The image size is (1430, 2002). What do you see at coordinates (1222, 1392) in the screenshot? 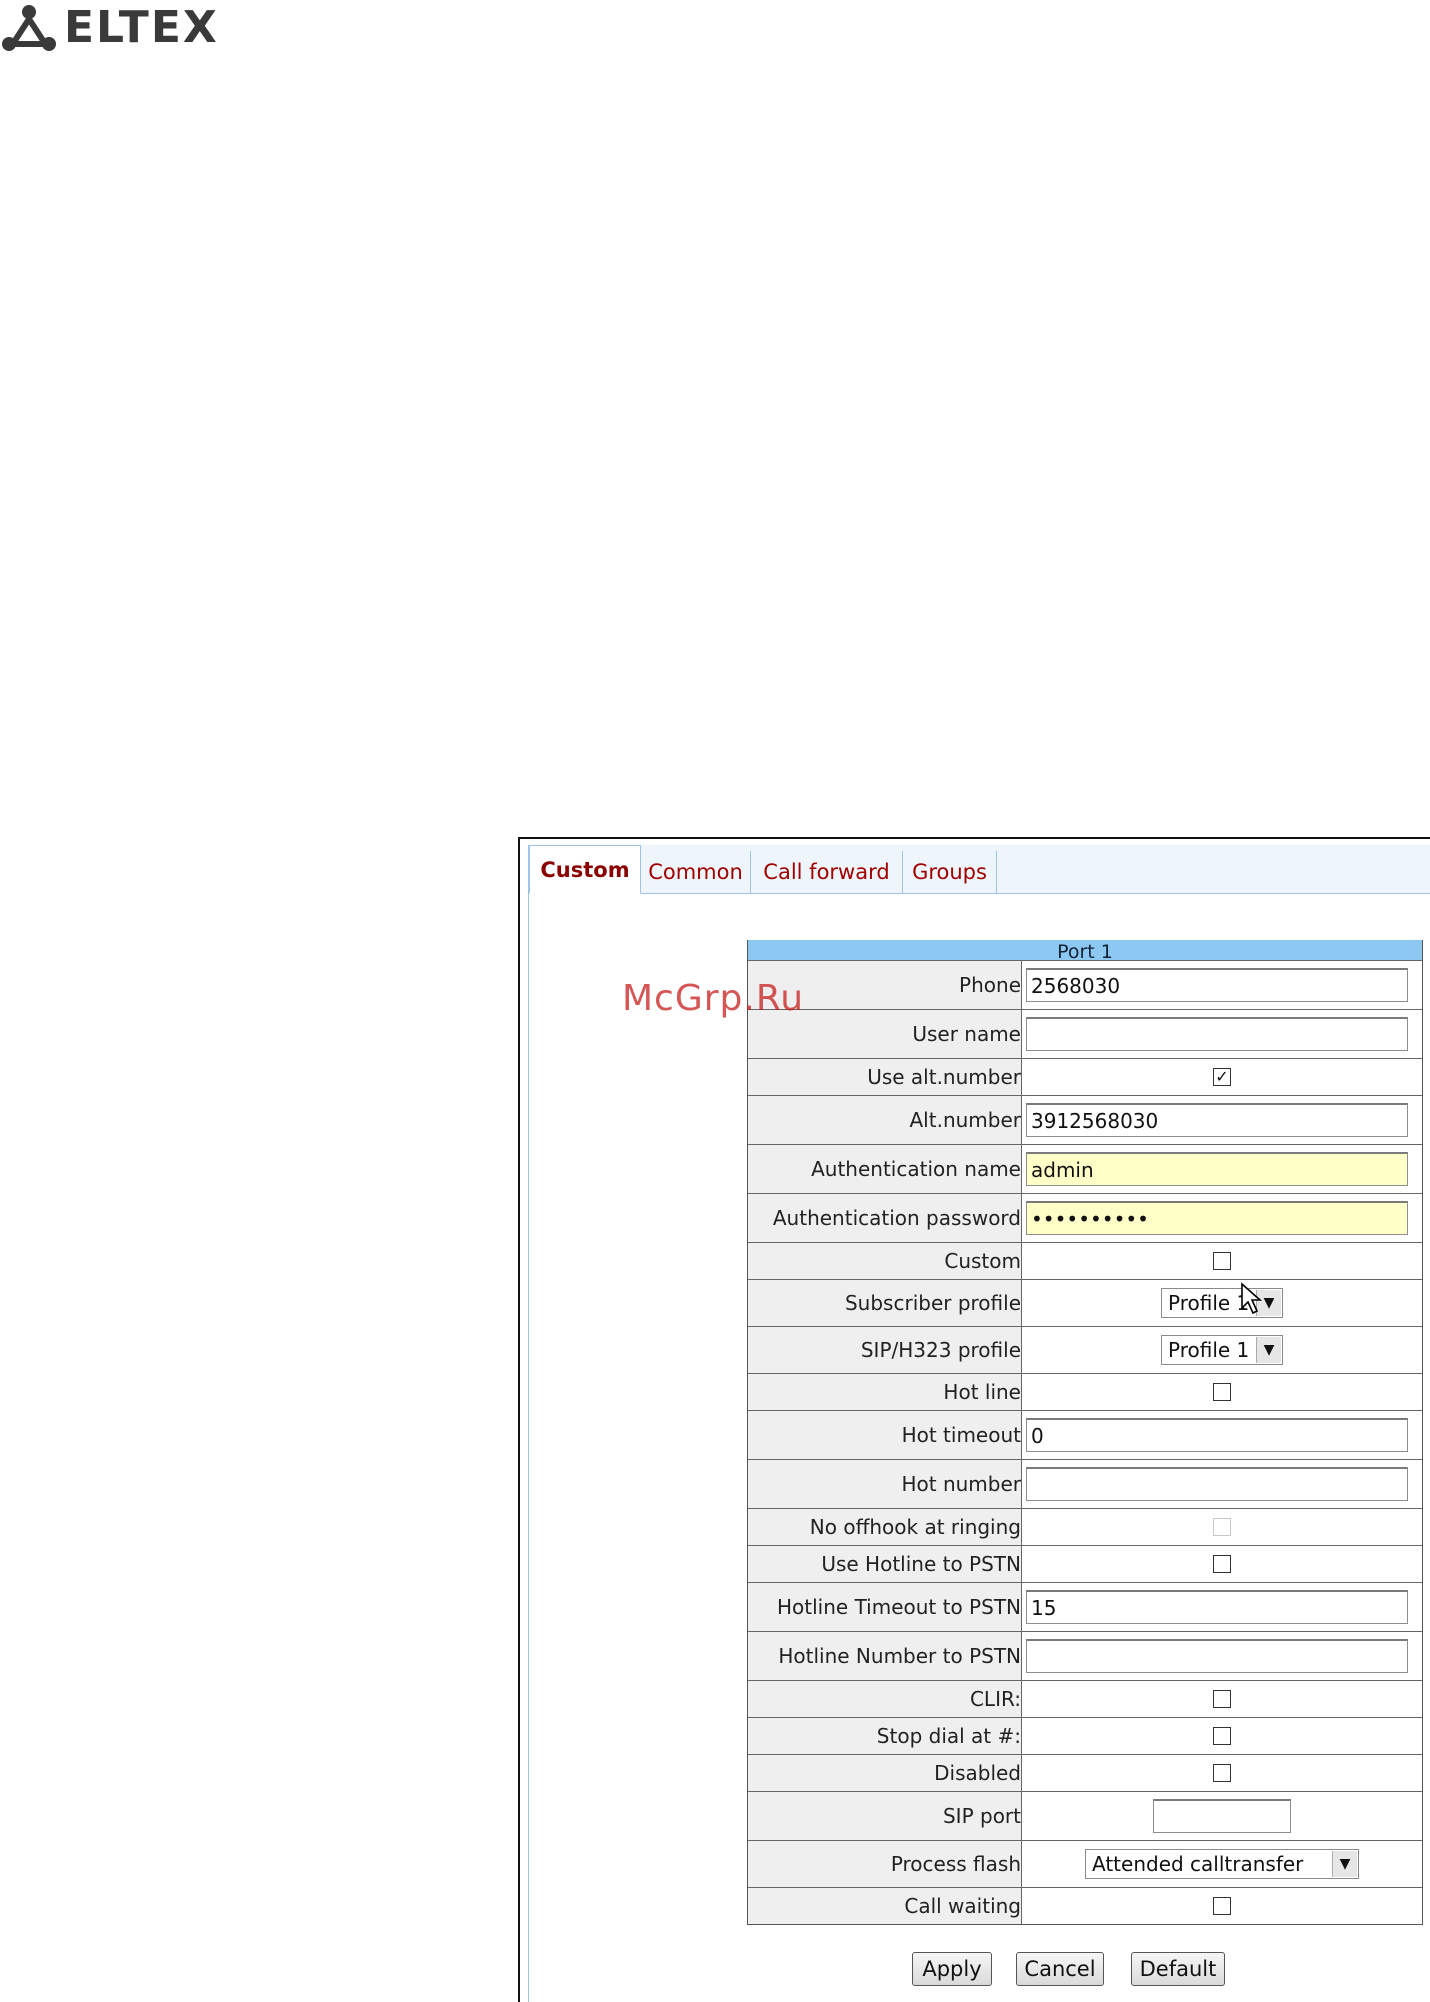
I see `hot-line-checkbox` at bounding box center [1222, 1392].